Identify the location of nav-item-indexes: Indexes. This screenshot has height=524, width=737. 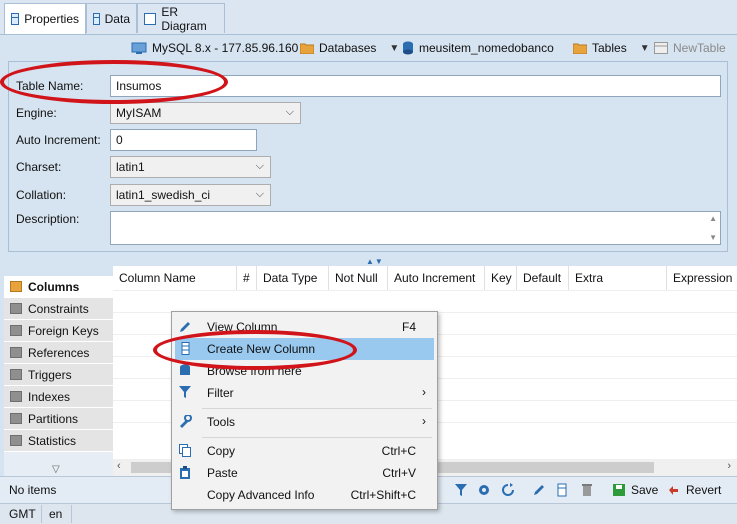
(58, 397).